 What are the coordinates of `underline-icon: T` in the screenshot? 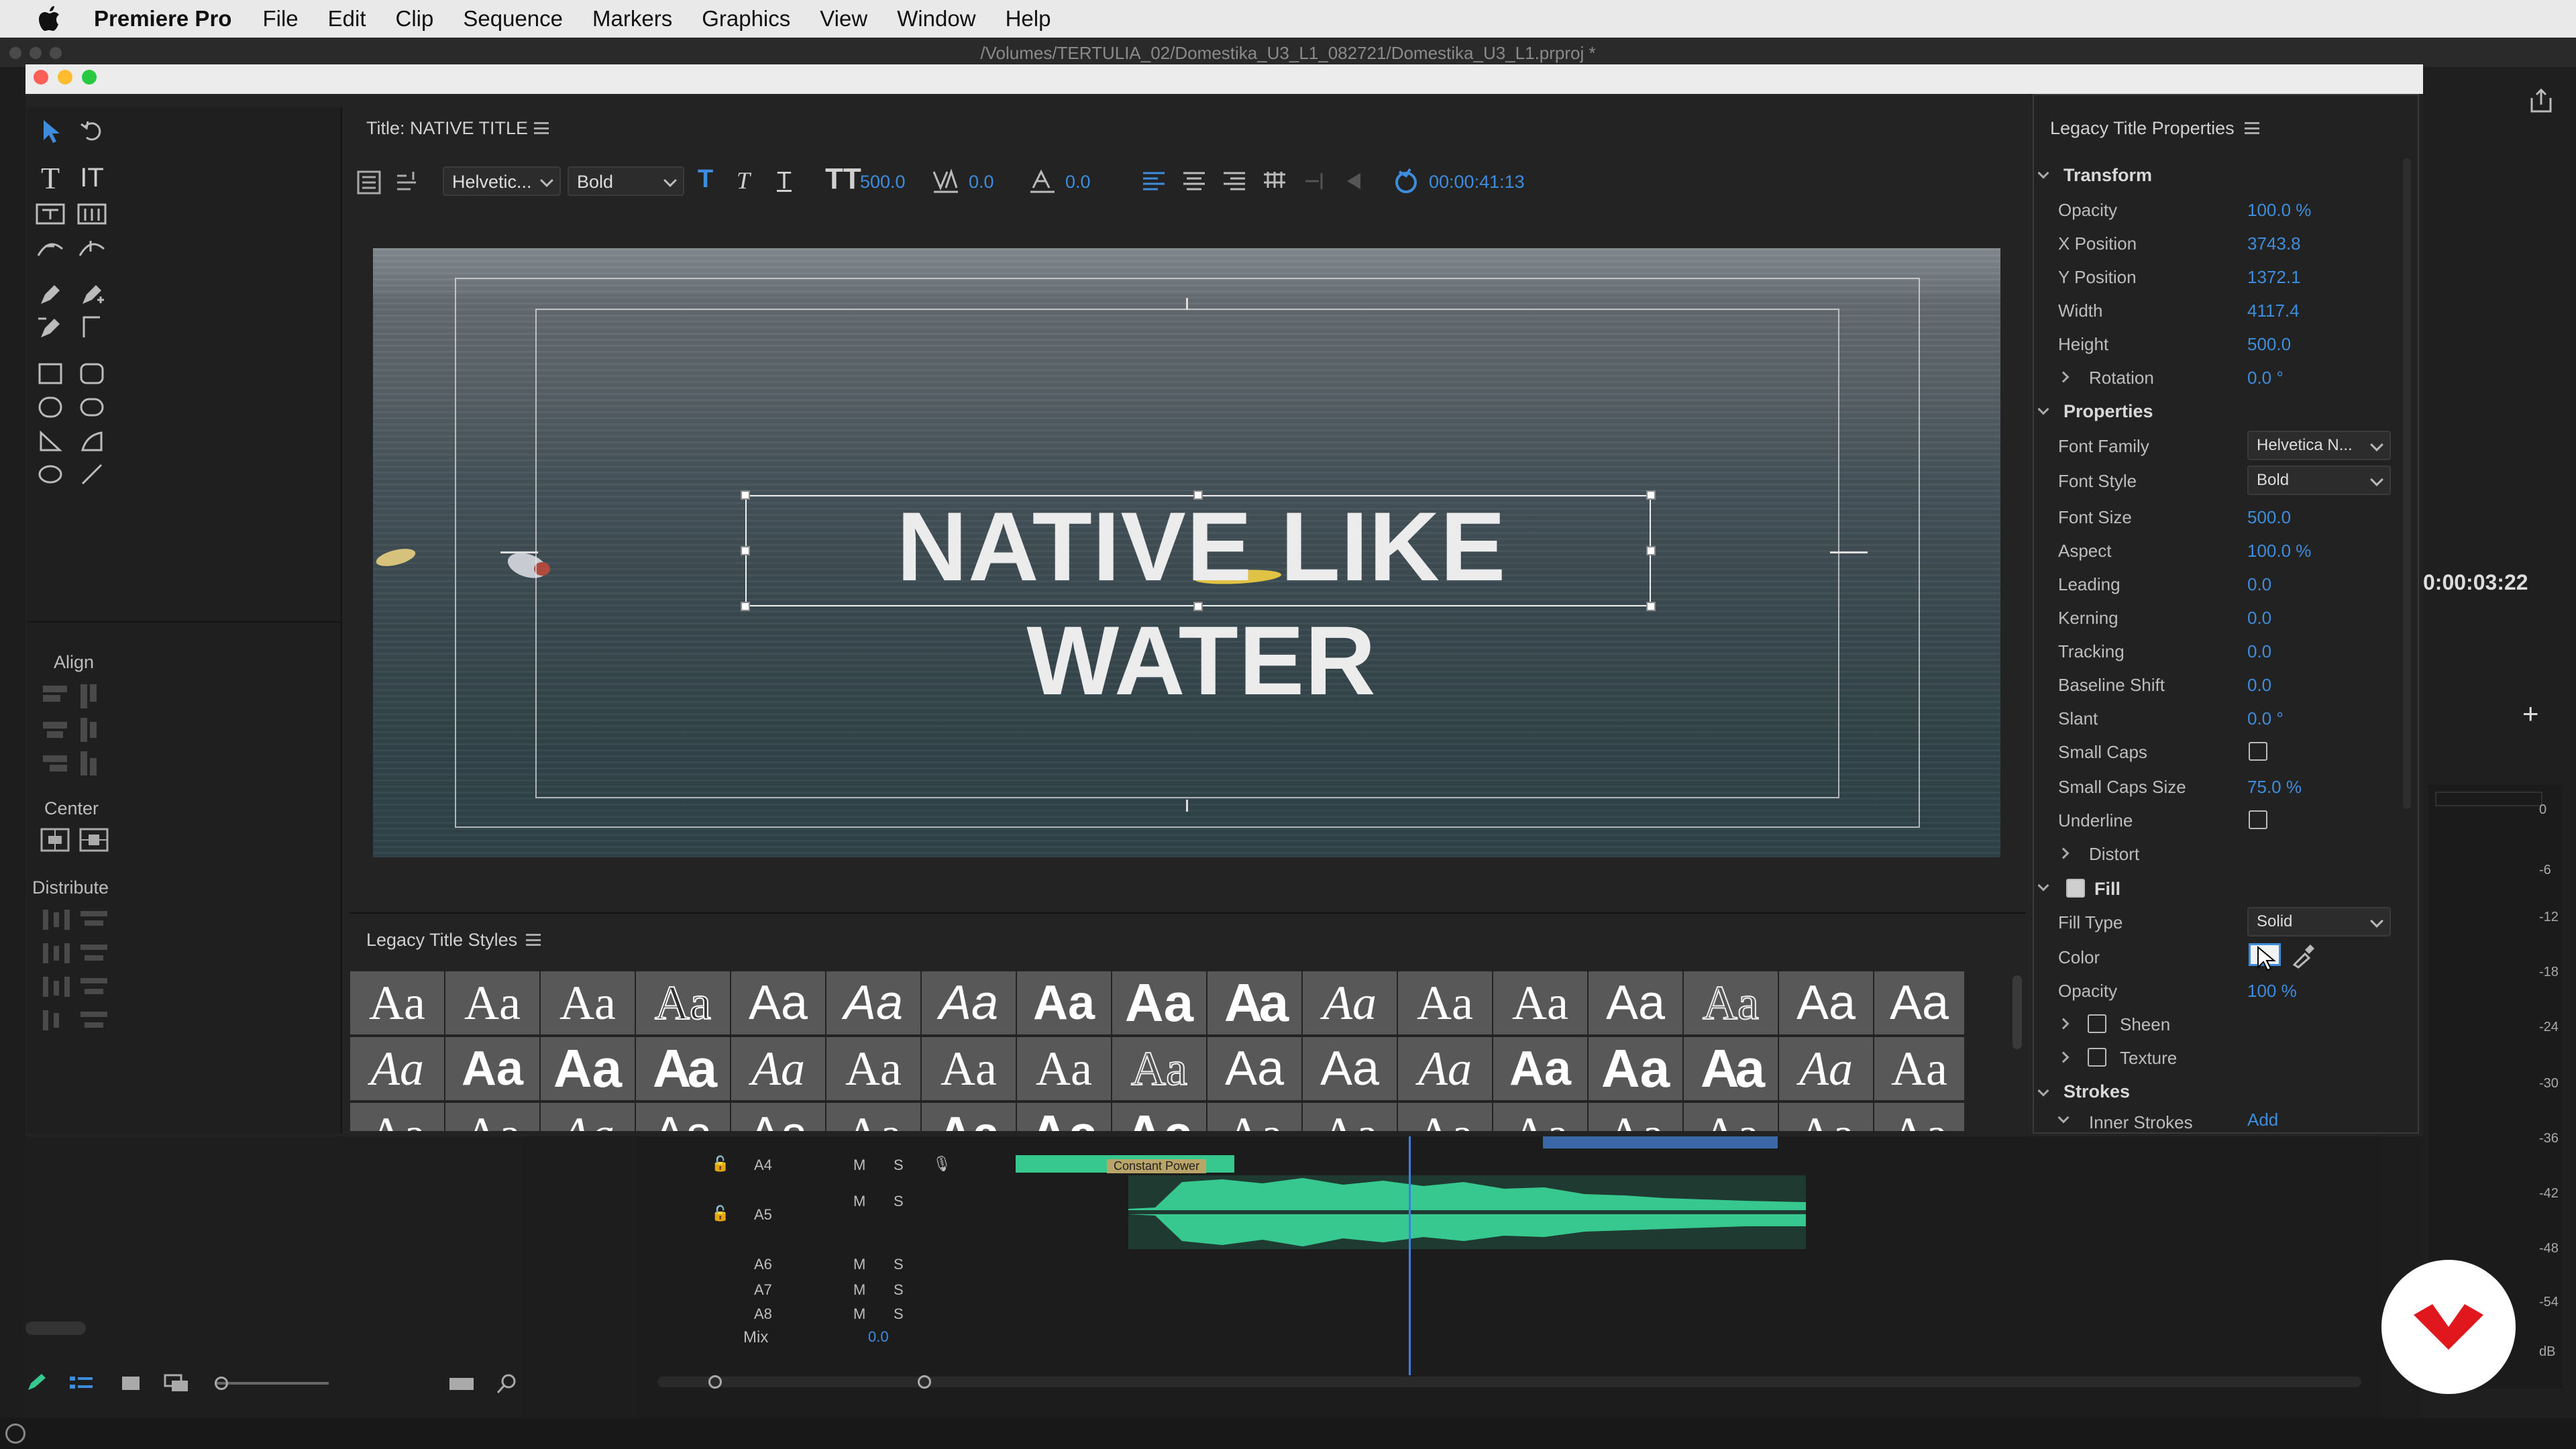 It's located at (784, 180).